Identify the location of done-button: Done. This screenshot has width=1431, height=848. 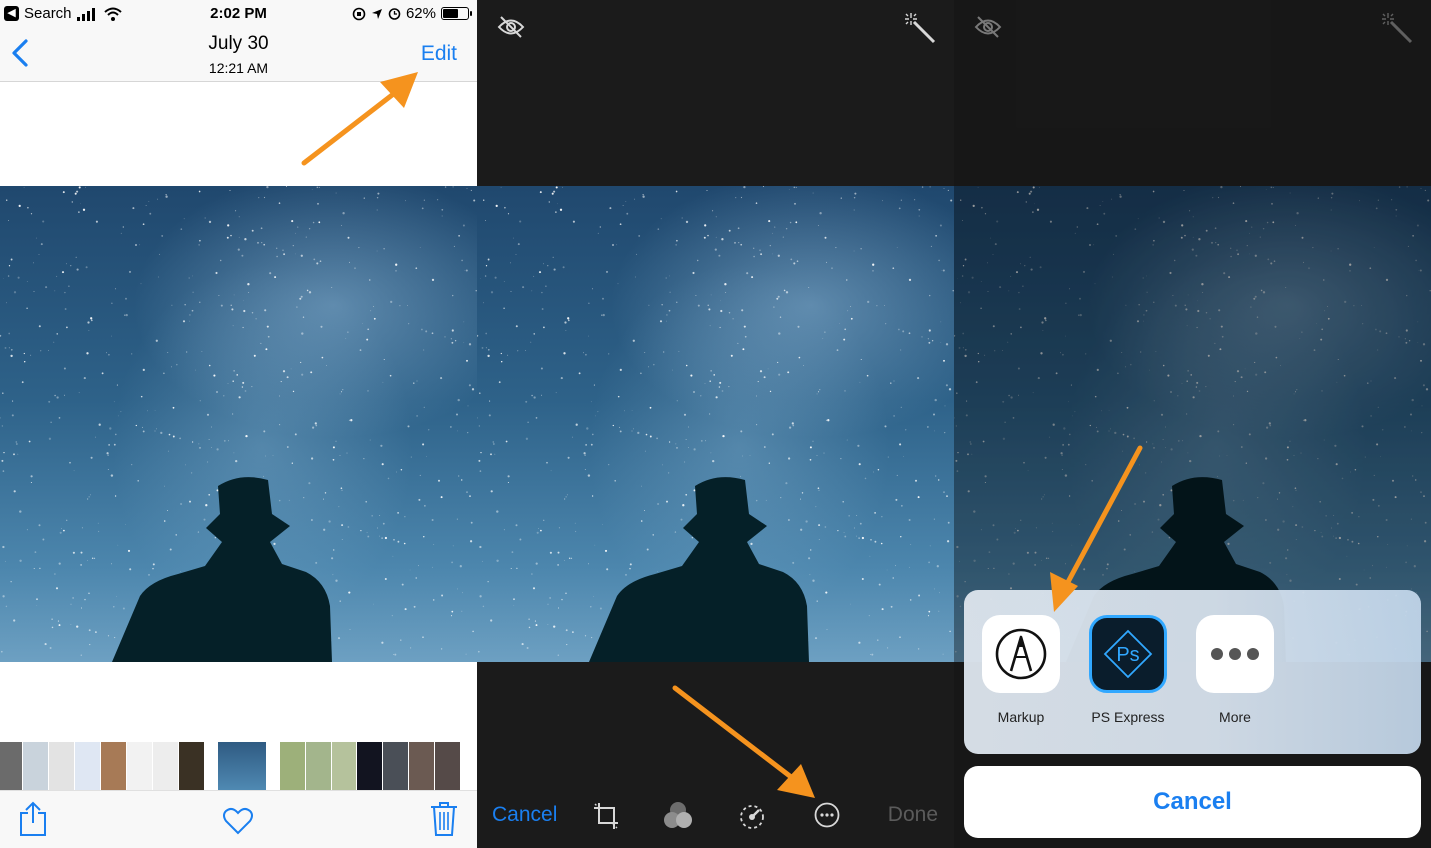
(913, 815).